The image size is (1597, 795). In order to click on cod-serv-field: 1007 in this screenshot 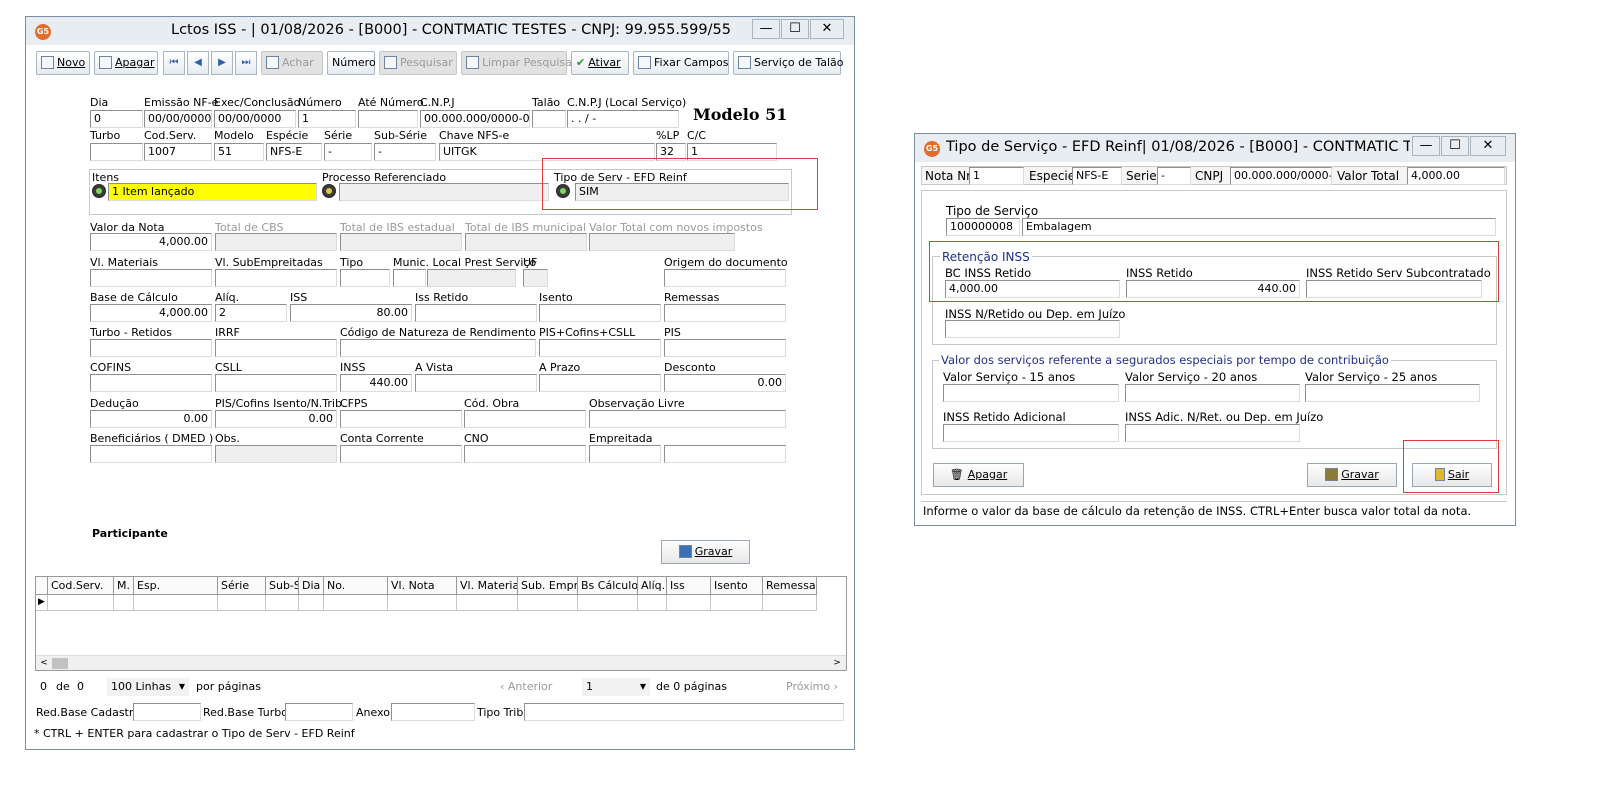, I will do `click(178, 152)`.